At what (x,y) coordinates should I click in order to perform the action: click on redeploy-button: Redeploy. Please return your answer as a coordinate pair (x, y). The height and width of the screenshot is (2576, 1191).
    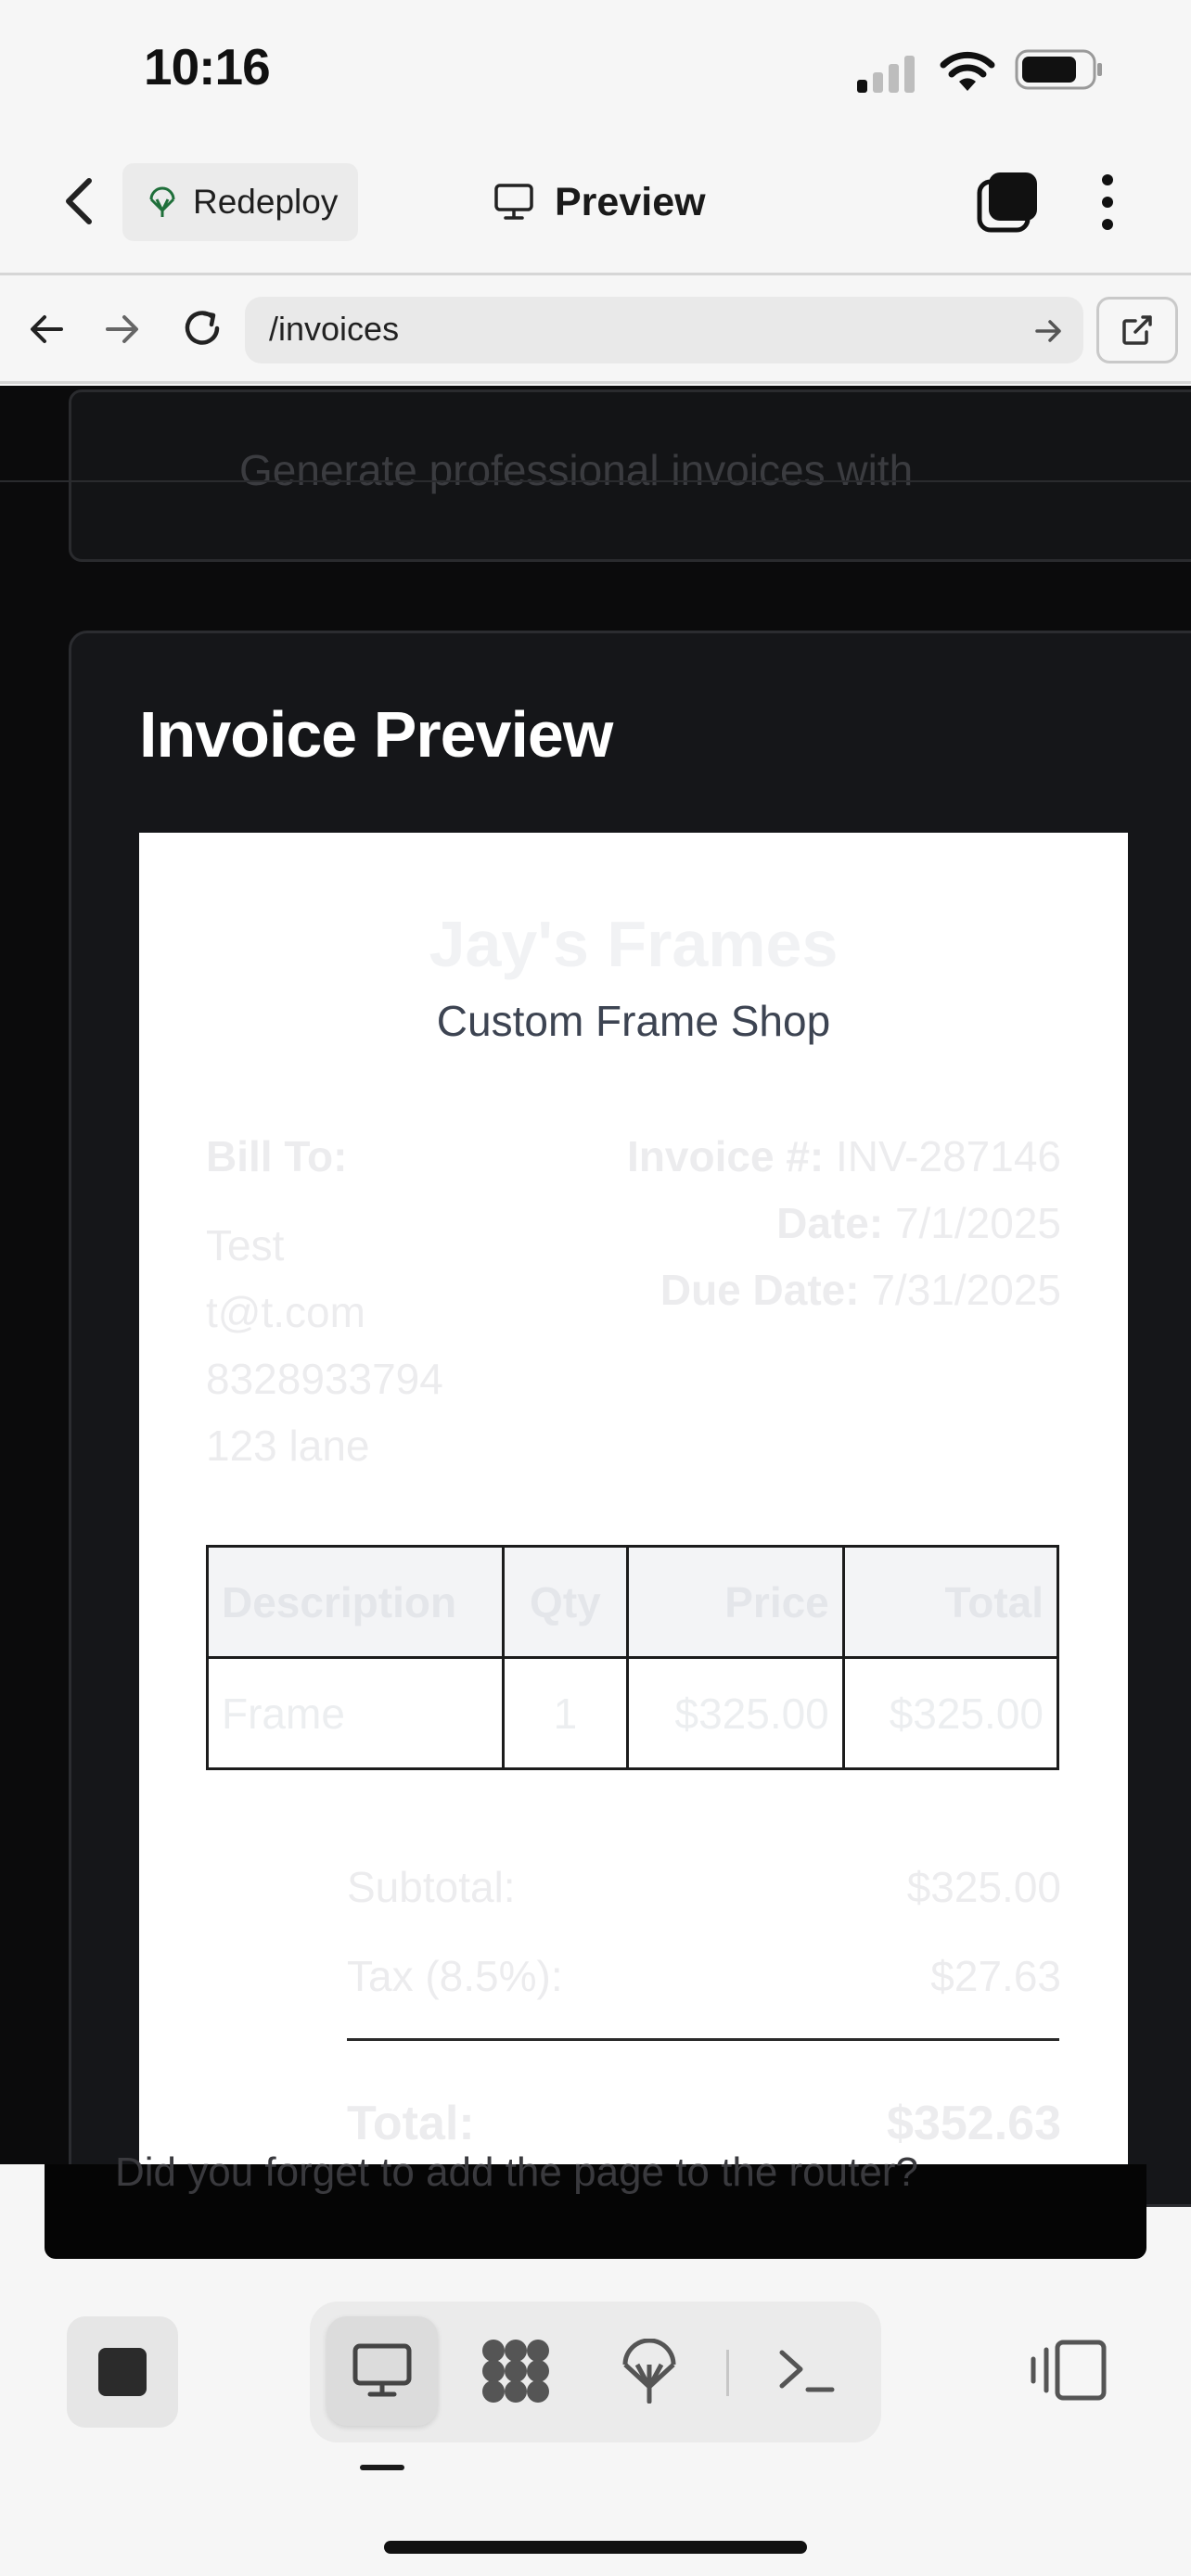
    Looking at the image, I should click on (240, 202).